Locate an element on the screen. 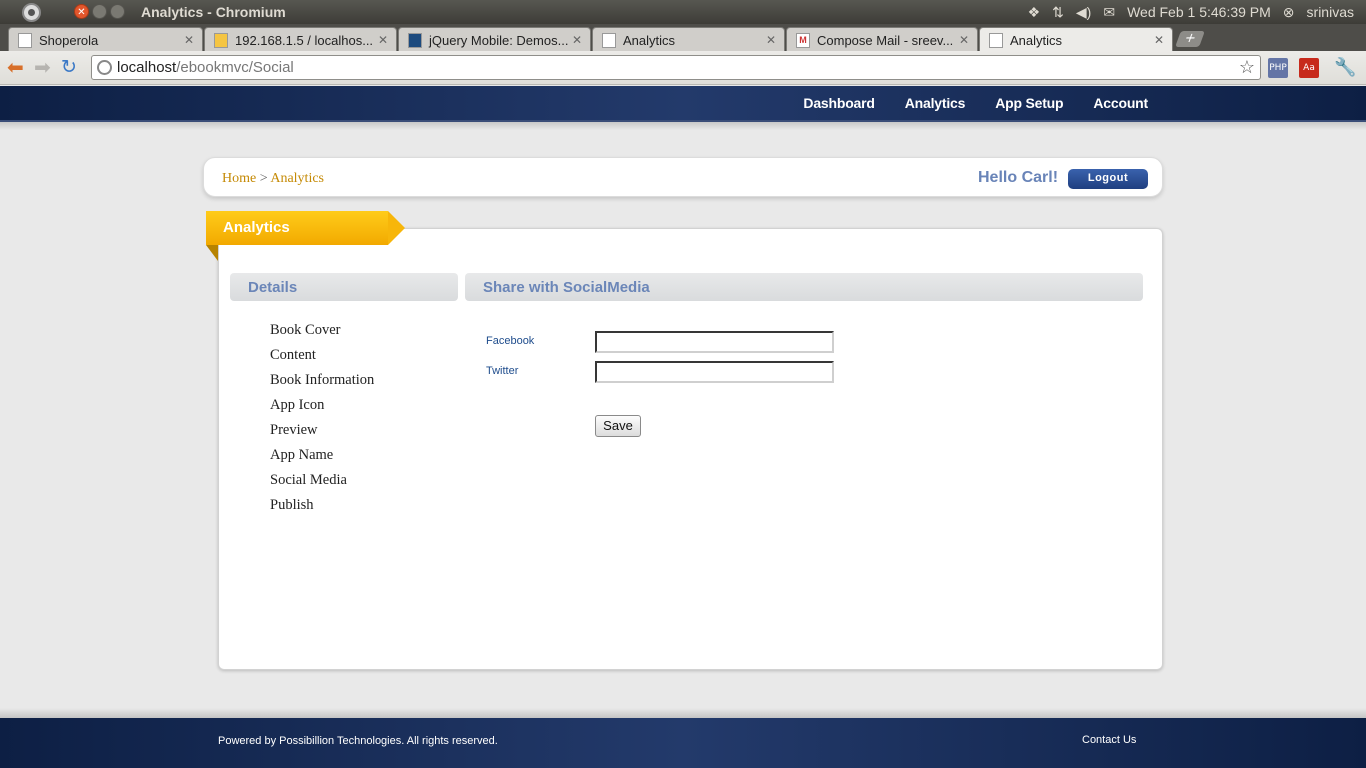 The height and width of the screenshot is (768, 1366). details-item-preview: Preview is located at coordinates (322, 433).